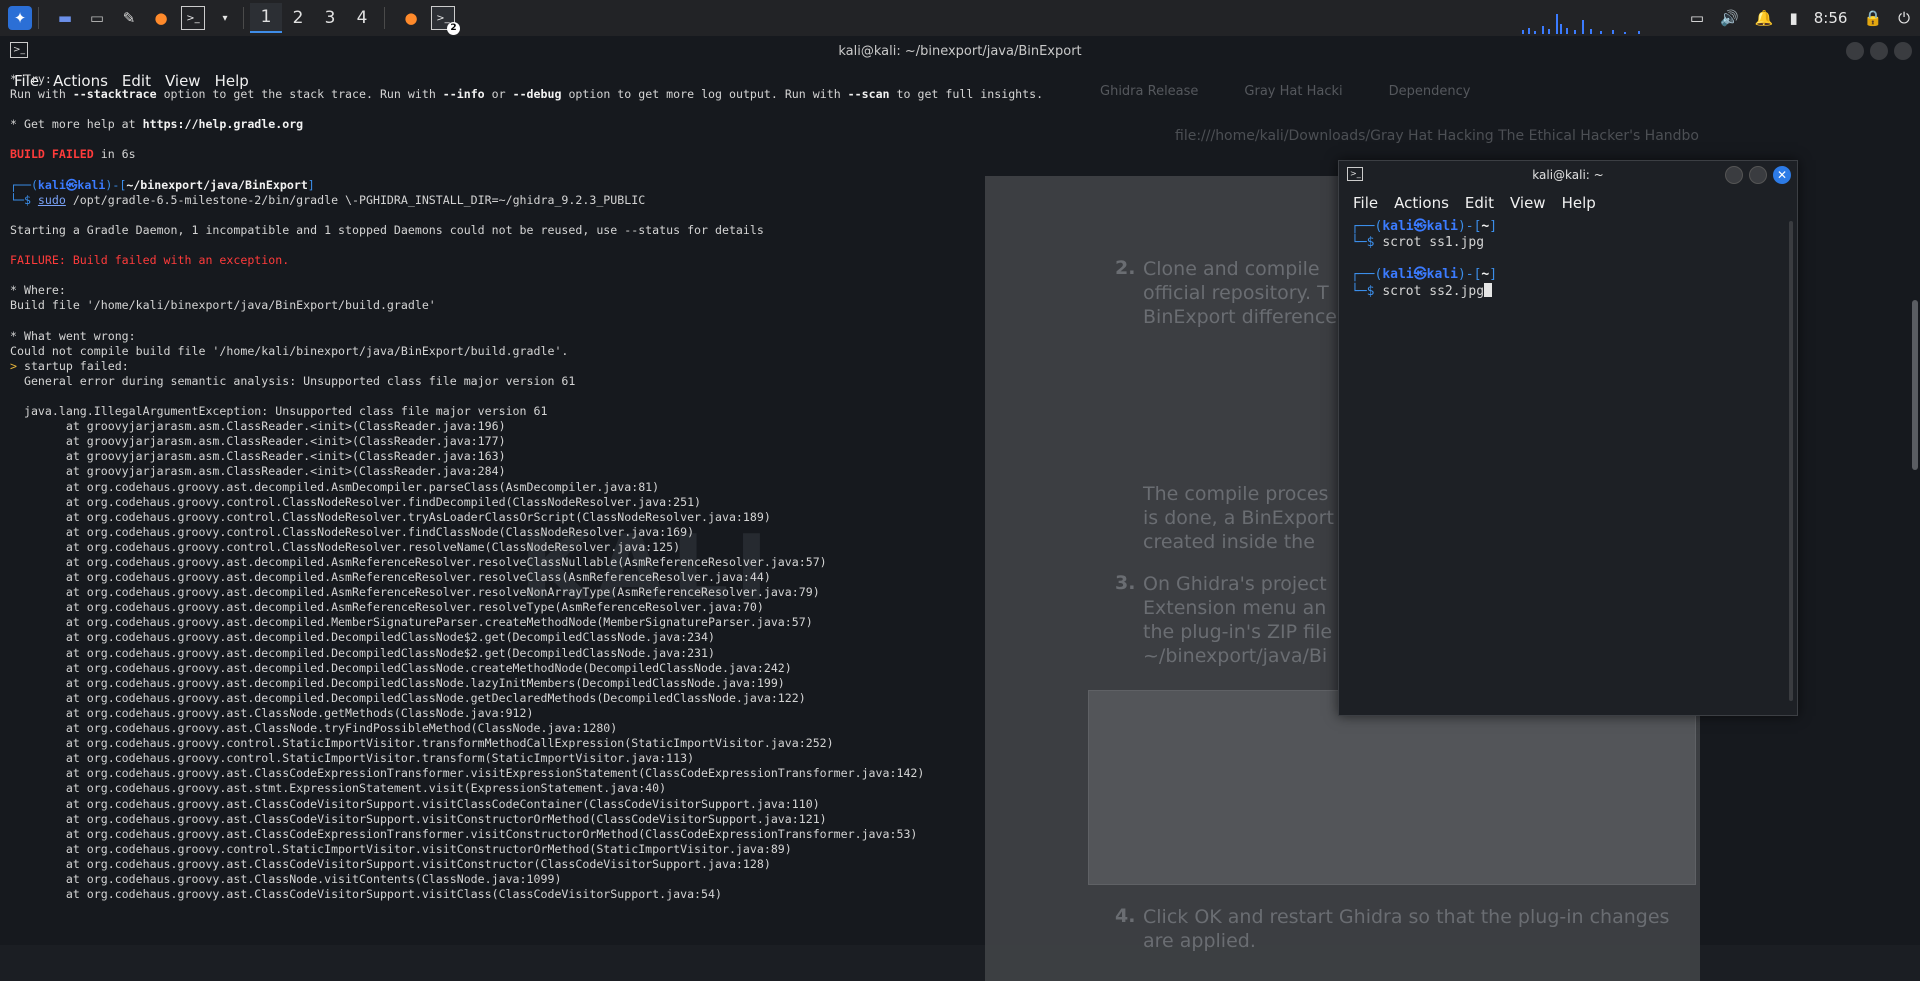 This screenshot has height=981, width=1920. What do you see at coordinates (1421, 203) in the screenshot?
I see `menu-actions: Actions` at bounding box center [1421, 203].